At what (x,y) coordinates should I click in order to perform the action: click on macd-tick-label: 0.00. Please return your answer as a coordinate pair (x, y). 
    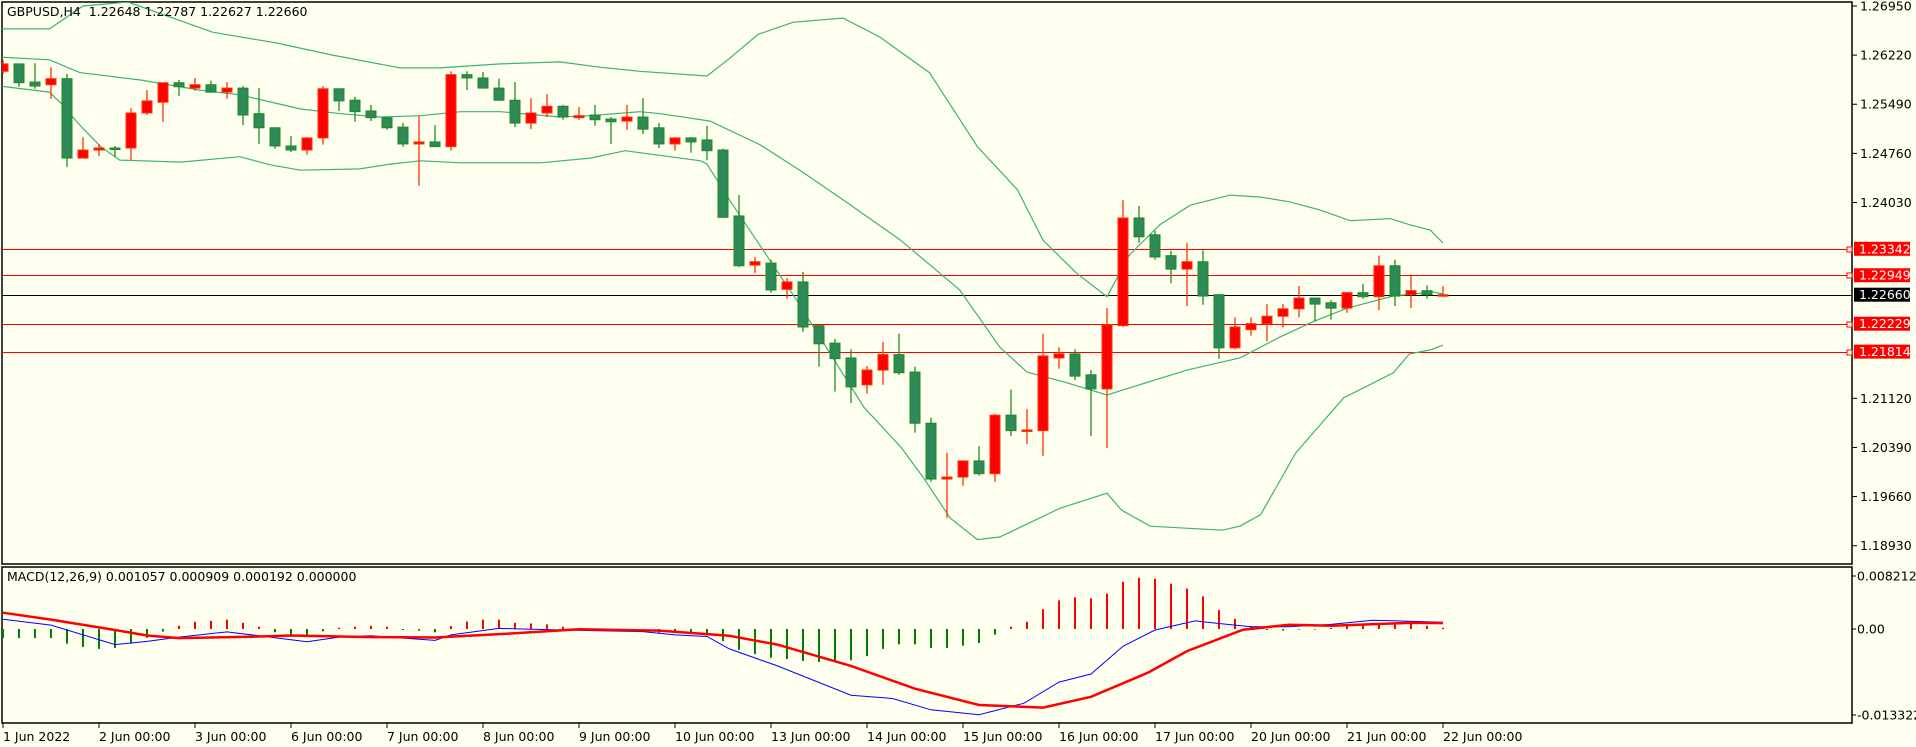
    Looking at the image, I should click on (1871, 629).